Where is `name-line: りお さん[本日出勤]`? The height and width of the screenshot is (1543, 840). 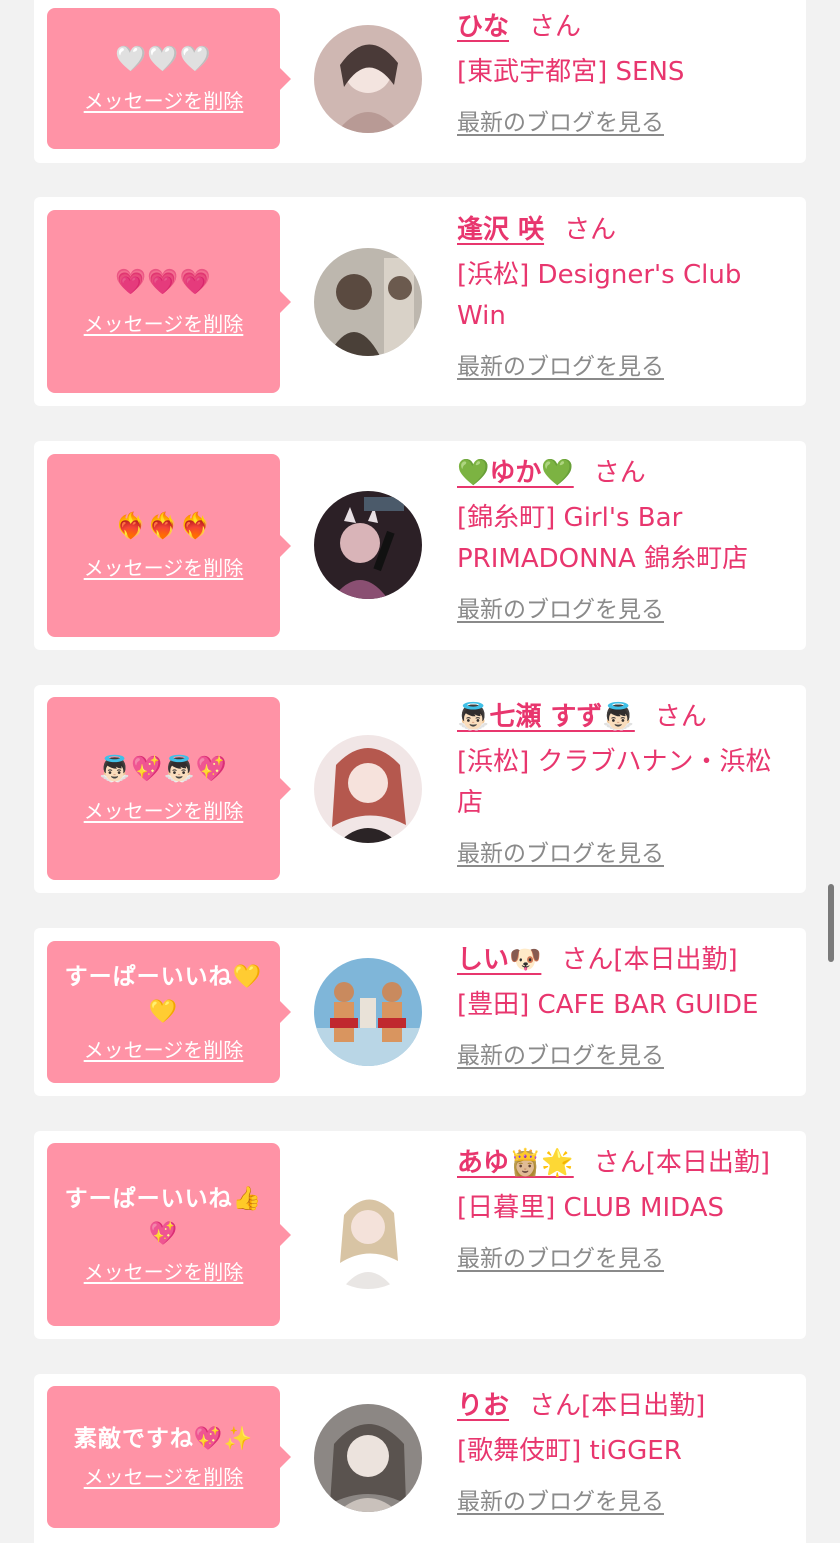
name-line: りお さん[本日出勤] is located at coordinates (624, 1406).